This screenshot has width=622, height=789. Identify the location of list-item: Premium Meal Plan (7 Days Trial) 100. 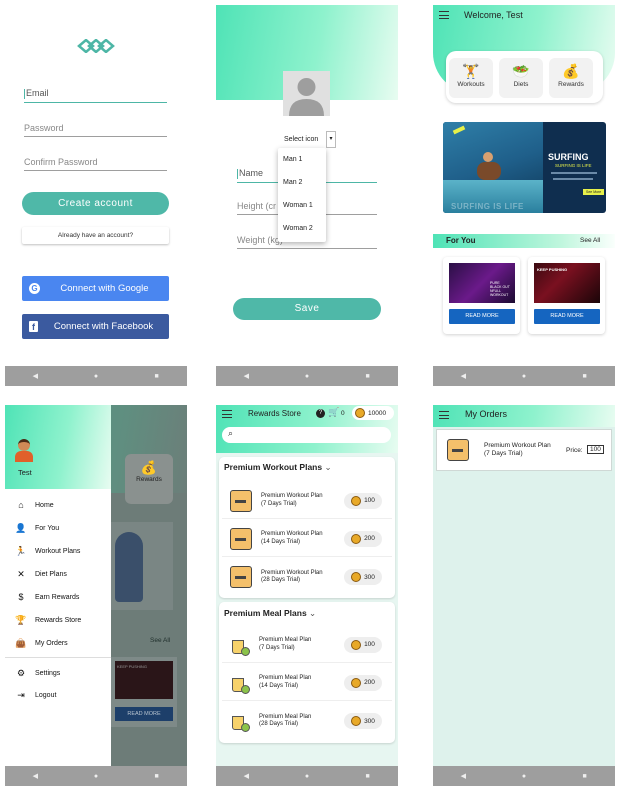
(307, 645).